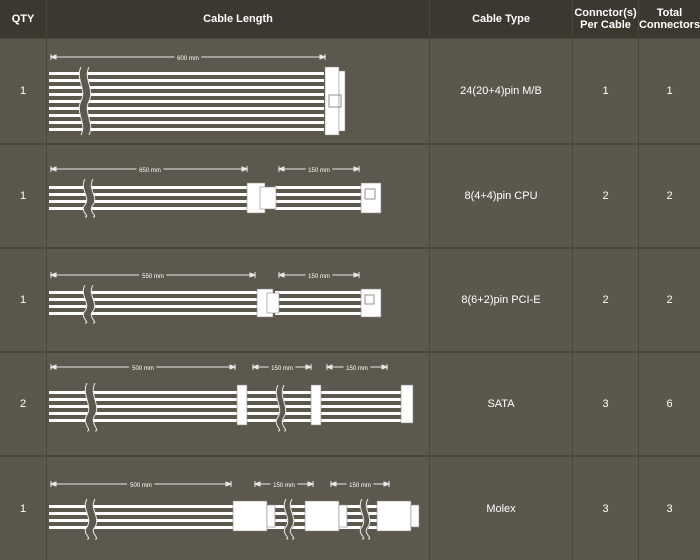 The height and width of the screenshot is (560, 700). What do you see at coordinates (153, 277) in the screenshot?
I see `length-label-550: 550 mm` at bounding box center [153, 277].